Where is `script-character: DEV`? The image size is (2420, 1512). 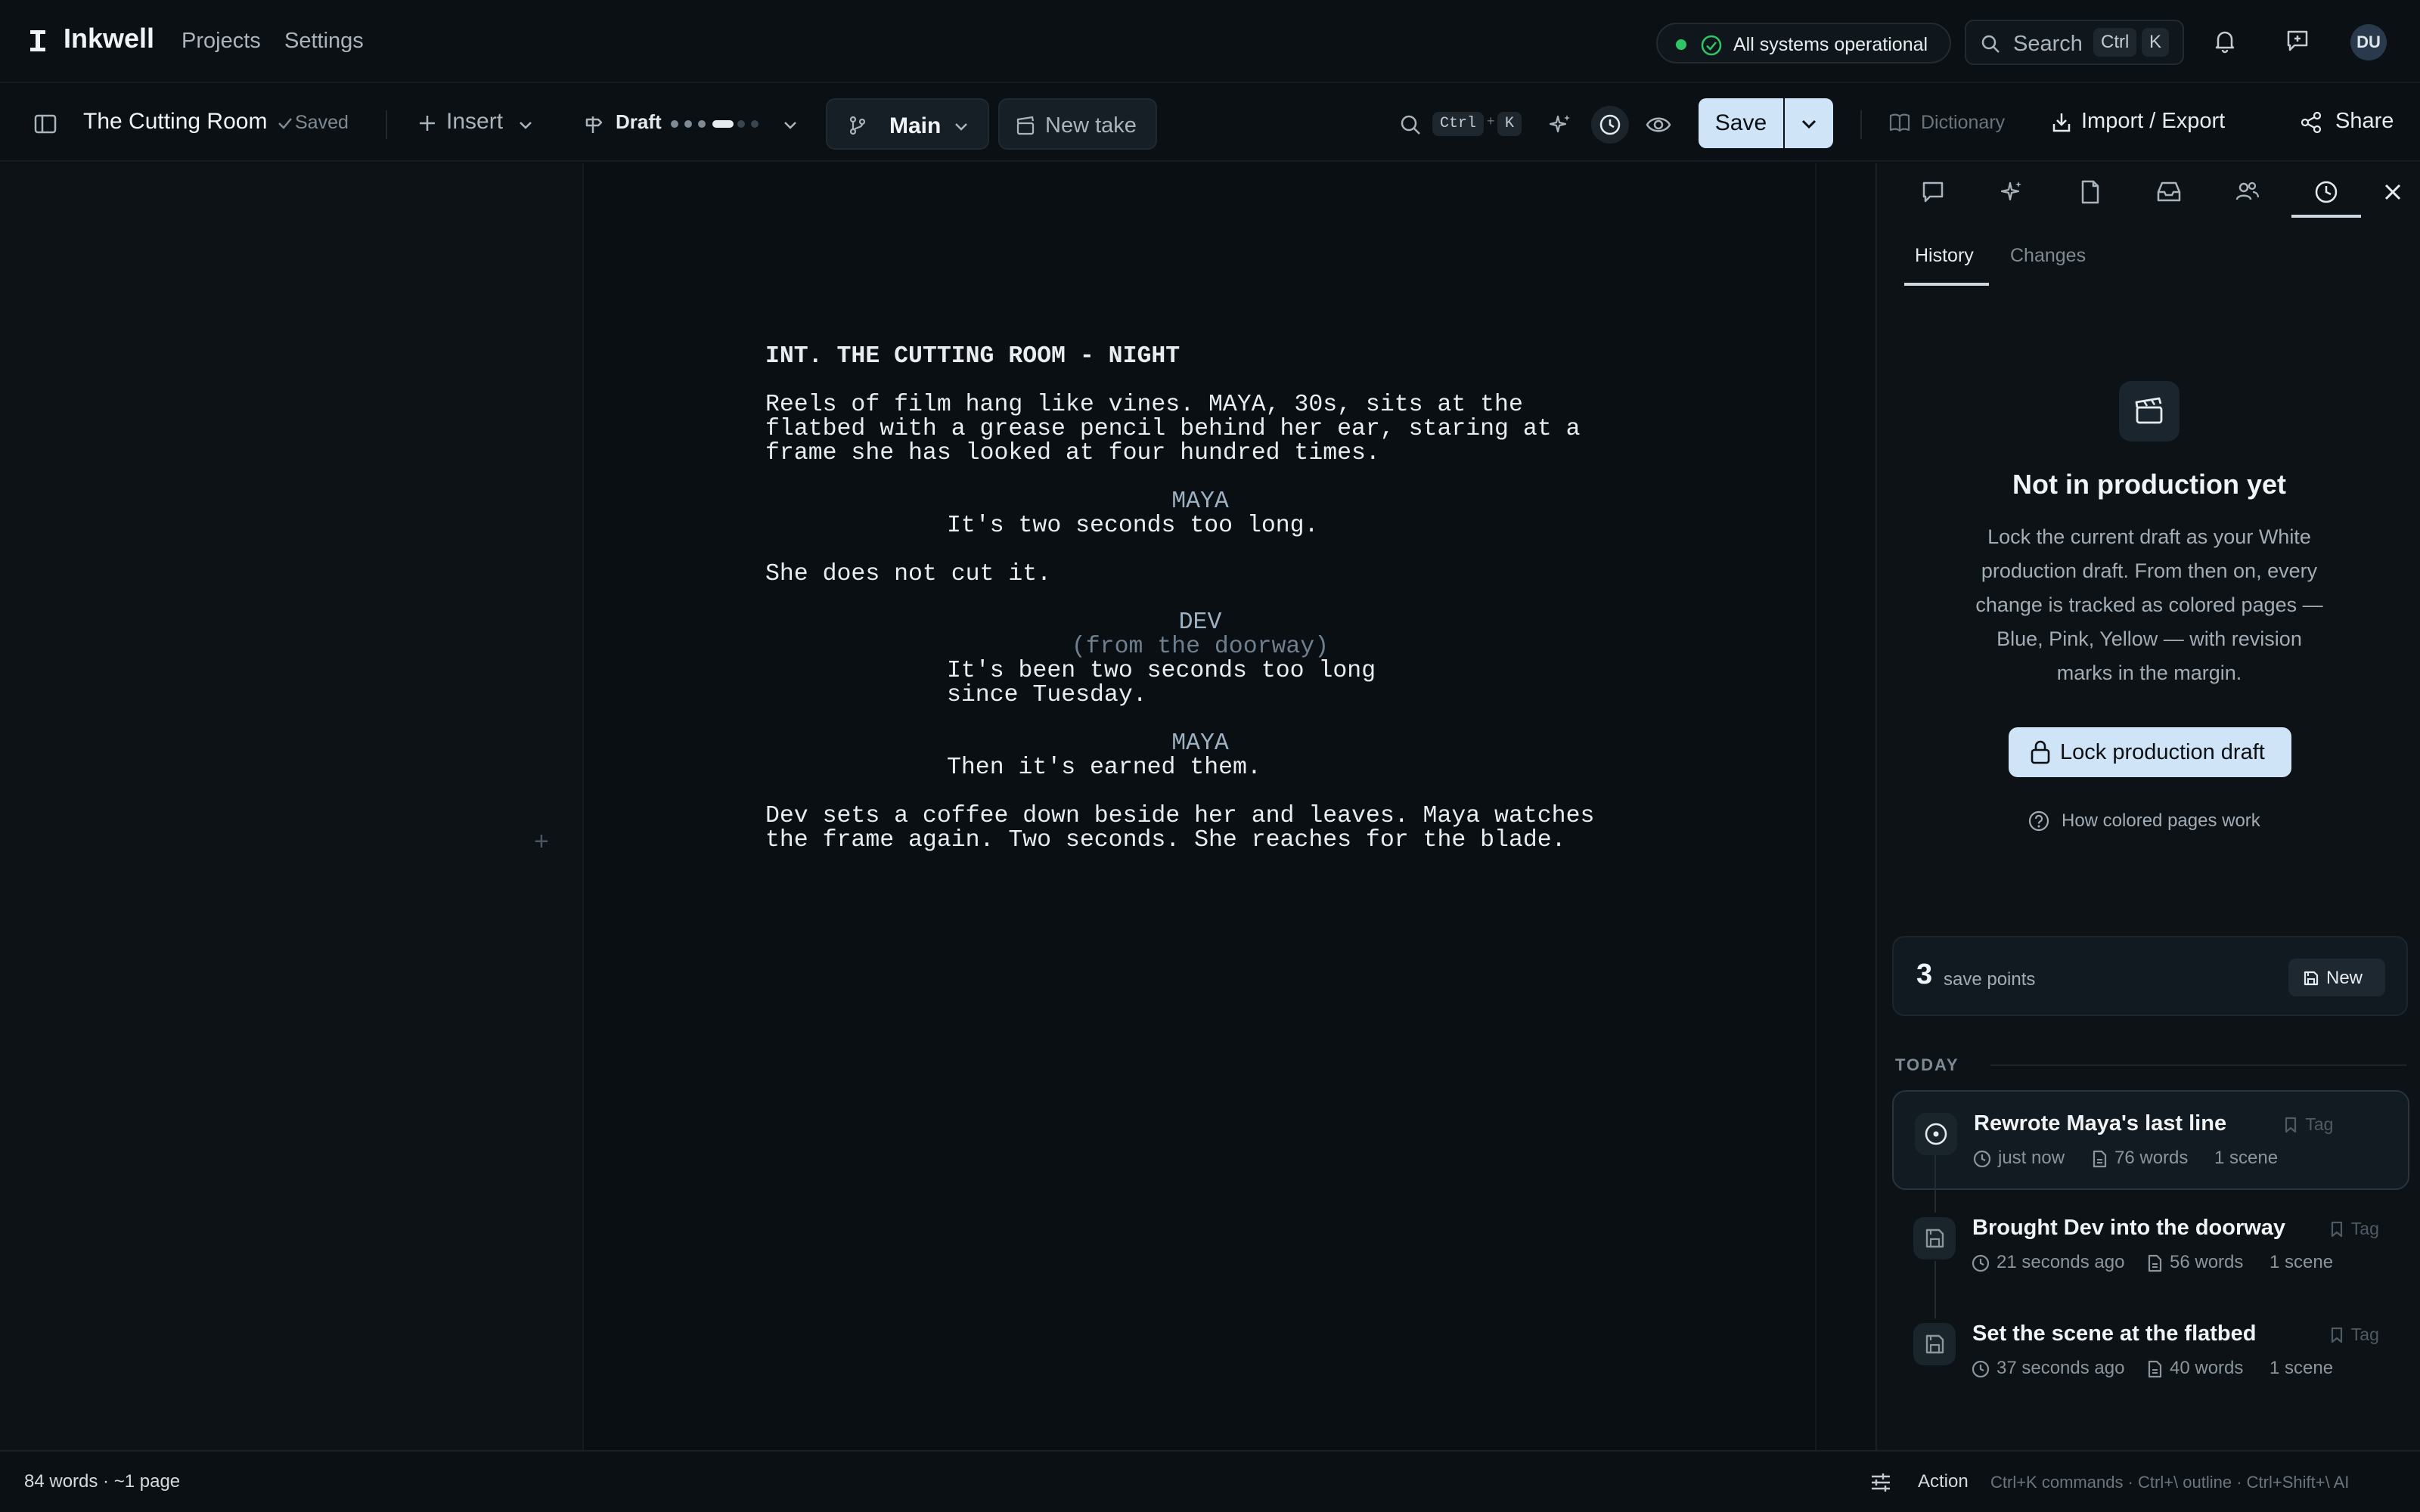
script-character: DEV is located at coordinates (1200, 623).